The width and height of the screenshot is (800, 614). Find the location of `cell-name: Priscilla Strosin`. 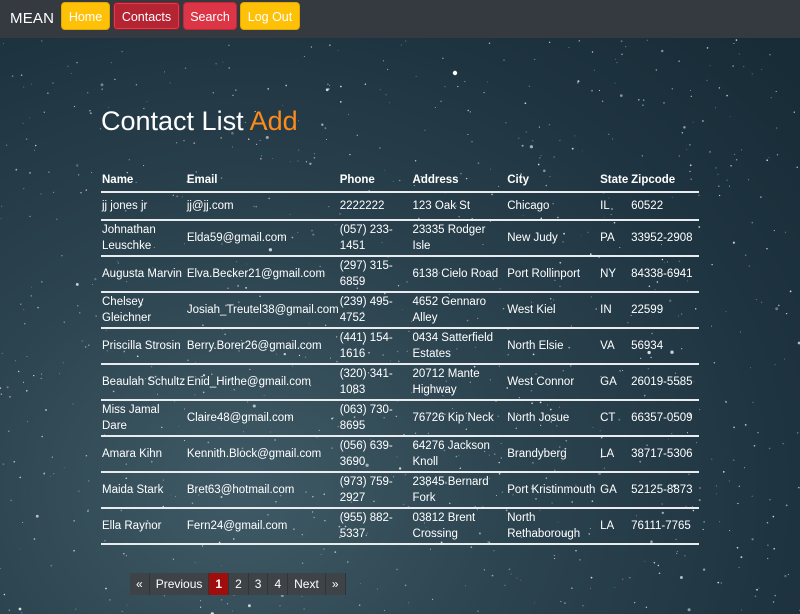

cell-name: Priscilla Strosin is located at coordinates (143, 346).